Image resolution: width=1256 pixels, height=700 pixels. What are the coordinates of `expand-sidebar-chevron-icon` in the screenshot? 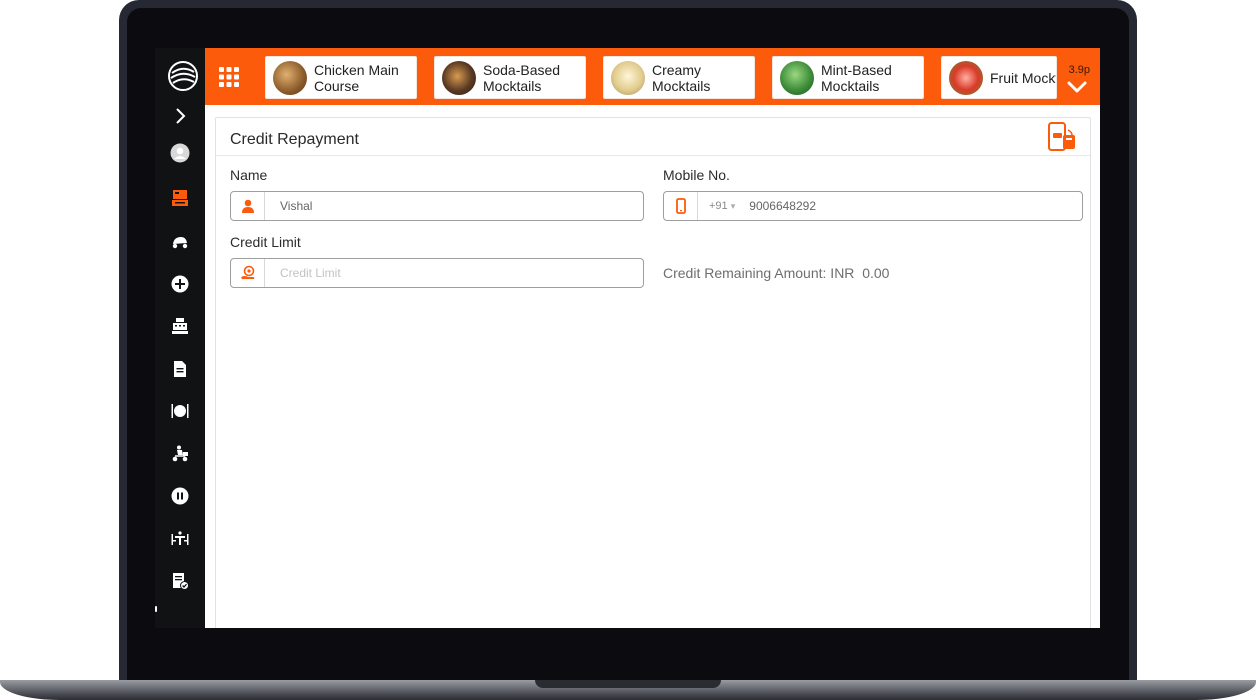 It's located at (180, 116).